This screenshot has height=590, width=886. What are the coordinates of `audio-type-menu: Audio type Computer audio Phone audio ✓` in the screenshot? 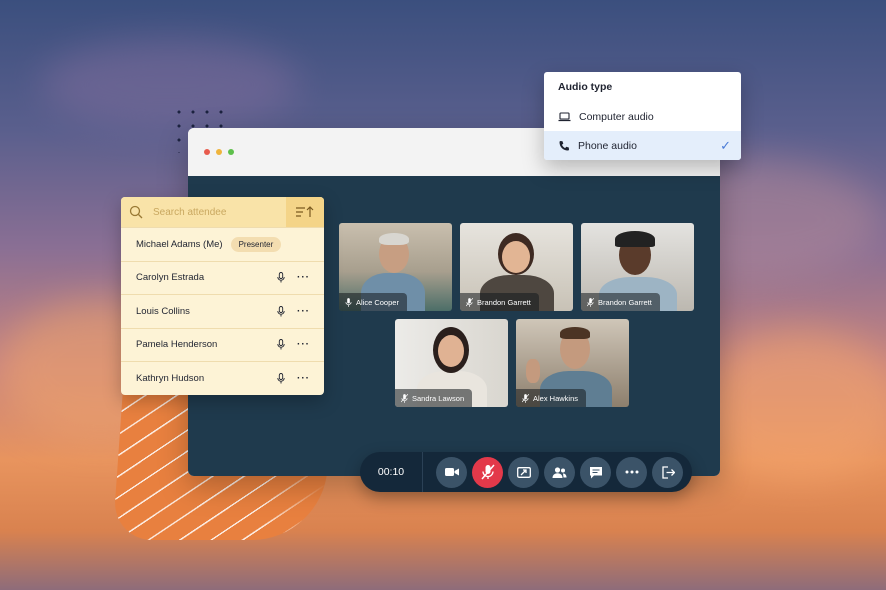 It's located at (642, 116).